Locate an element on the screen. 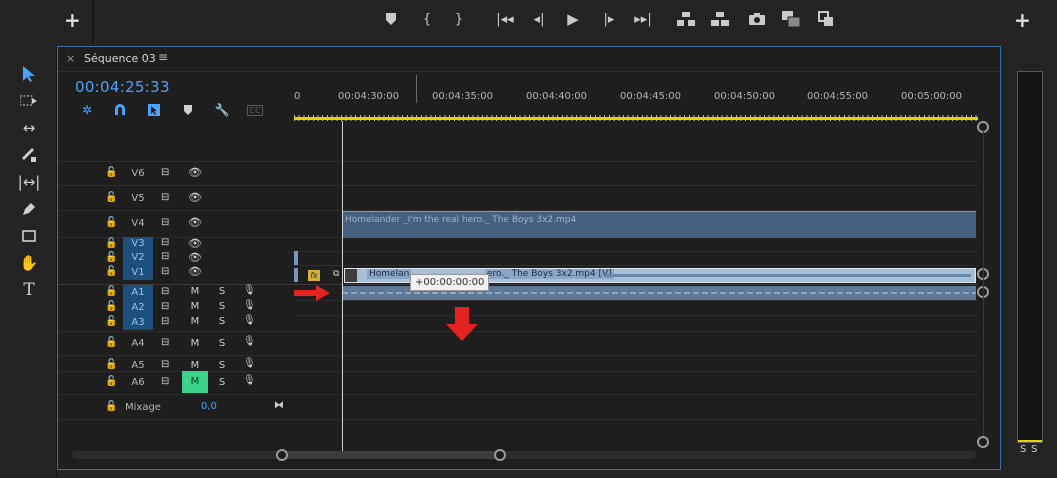 The image size is (1057, 478). panel-menu-icon: ≡ is located at coordinates (163, 57).